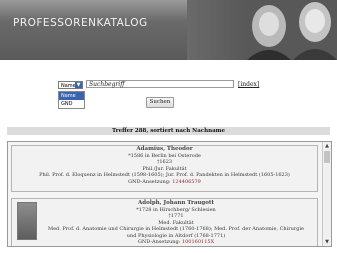 This screenshot has width=337, height=253. What do you see at coordinates (262, 30) in the screenshot?
I see `portrait-images` at bounding box center [262, 30].